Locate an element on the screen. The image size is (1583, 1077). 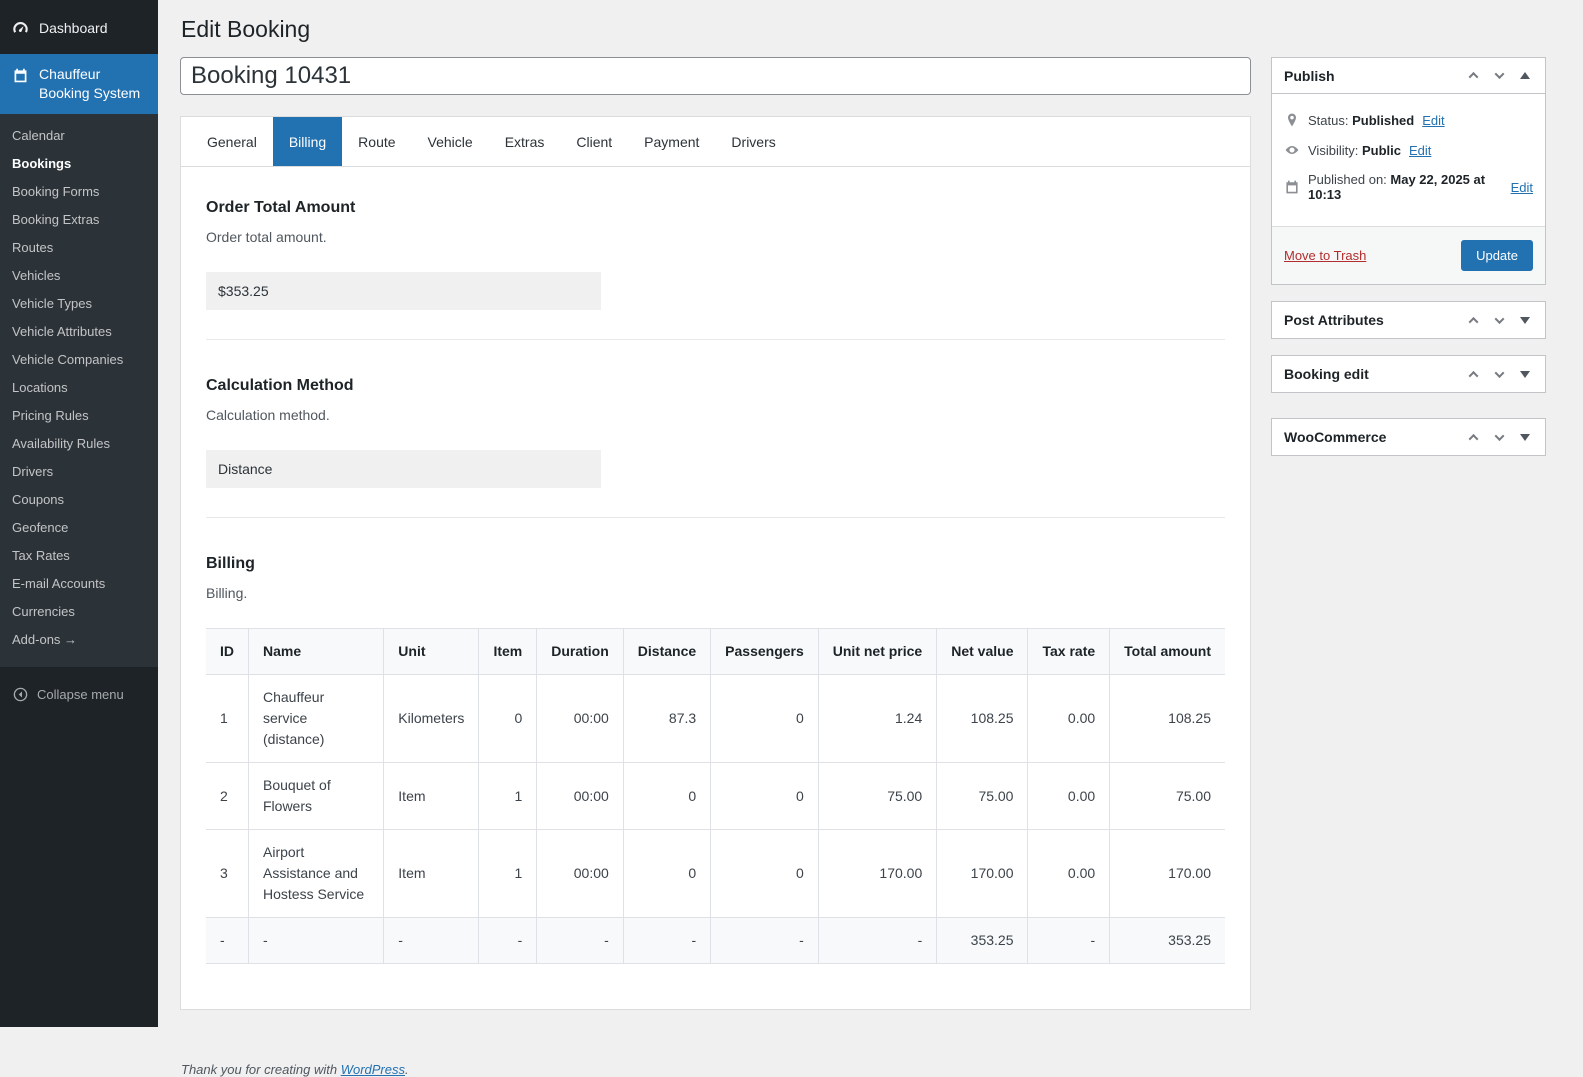
status-text: Status: Published is located at coordinates (1361, 120).